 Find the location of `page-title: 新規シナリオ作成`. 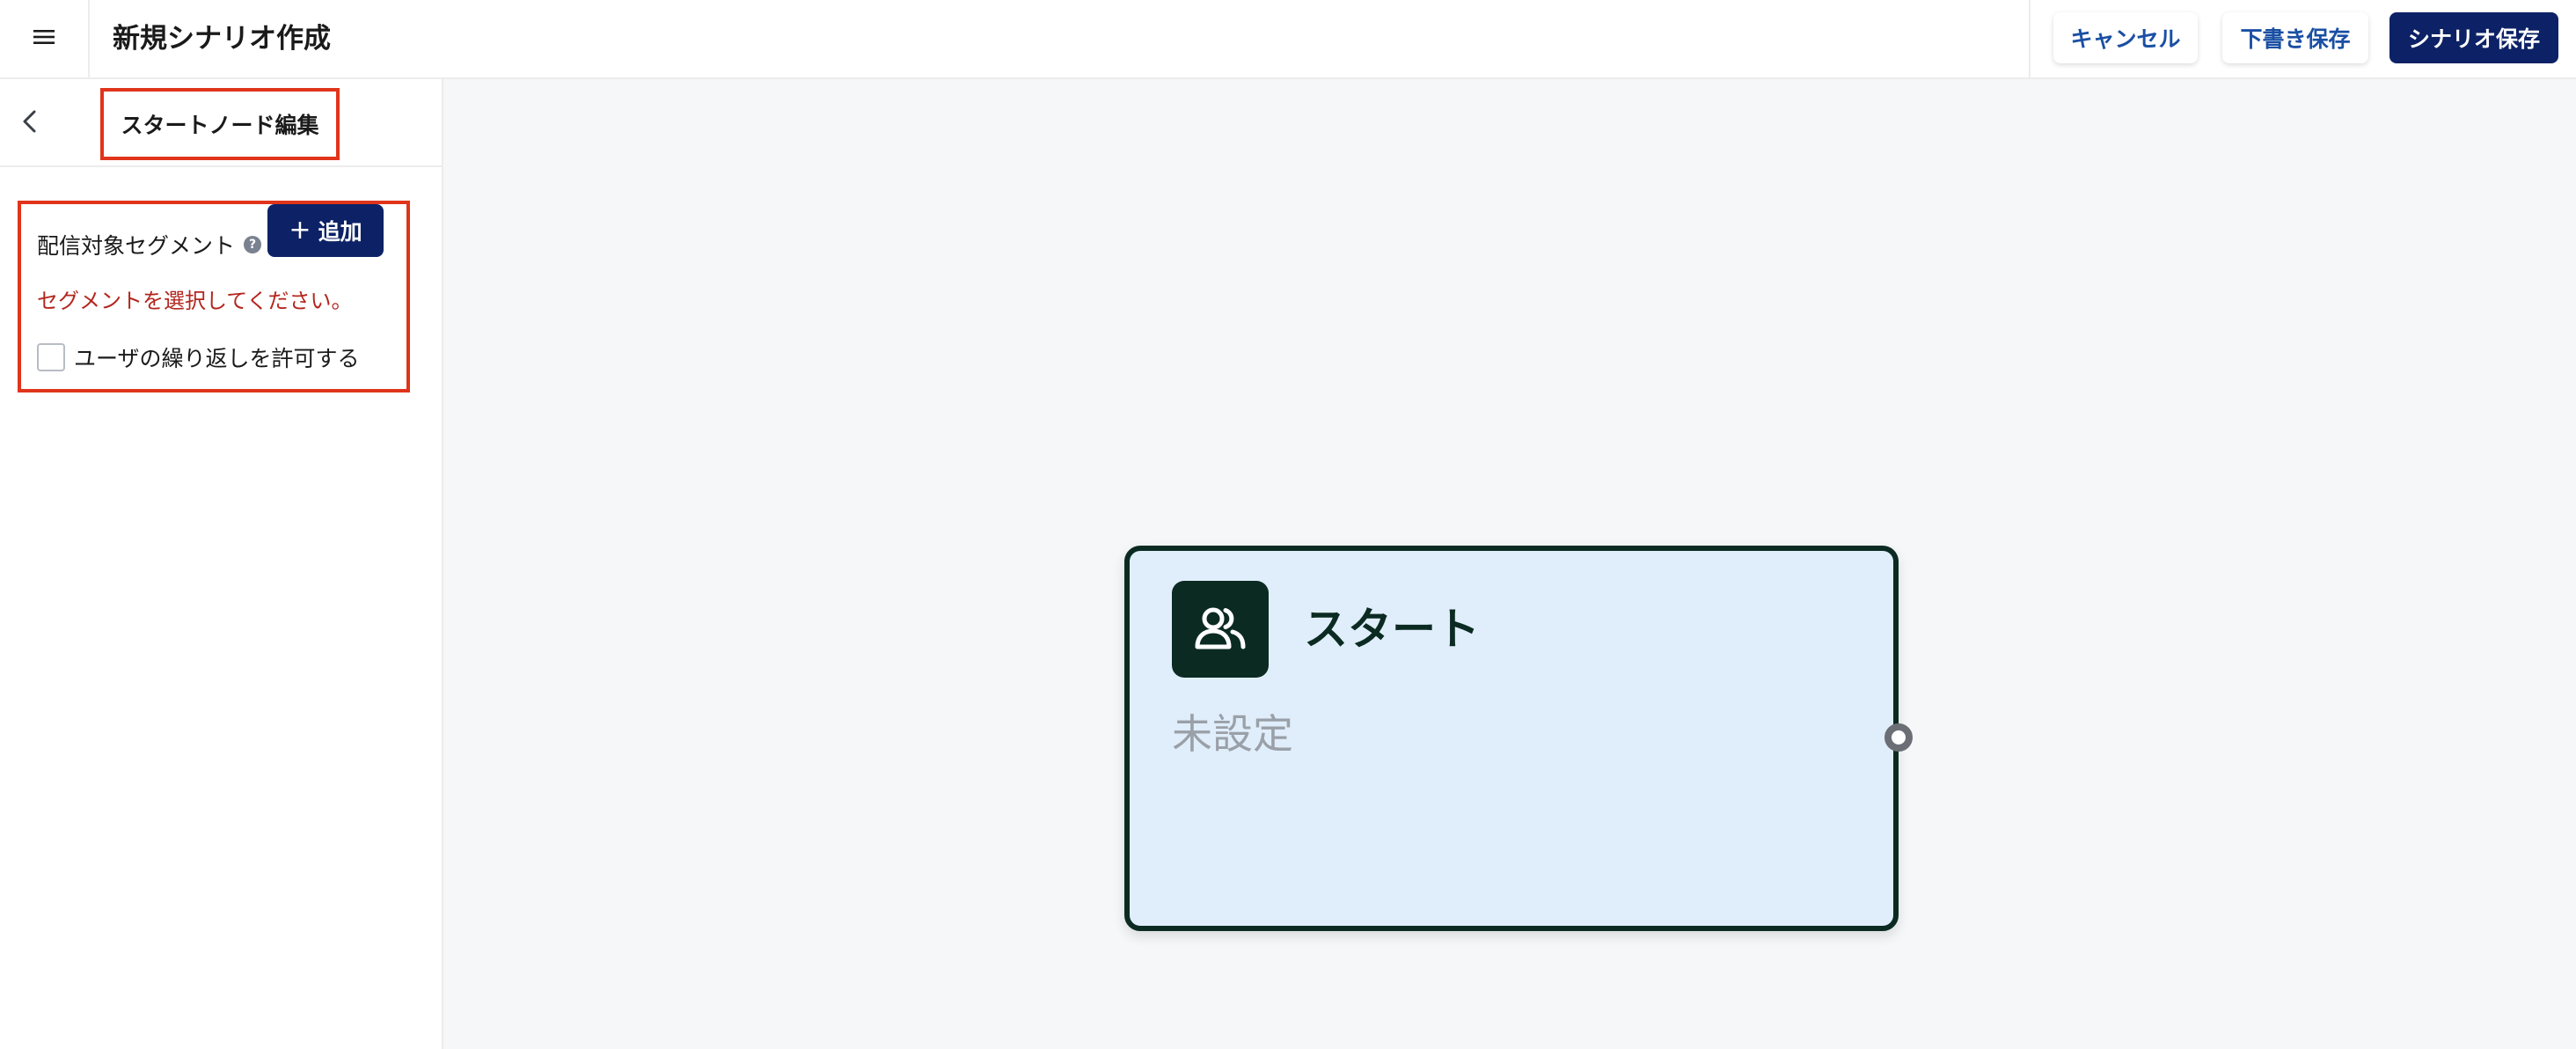

page-title: 新規シナリオ作成 is located at coordinates (222, 39).